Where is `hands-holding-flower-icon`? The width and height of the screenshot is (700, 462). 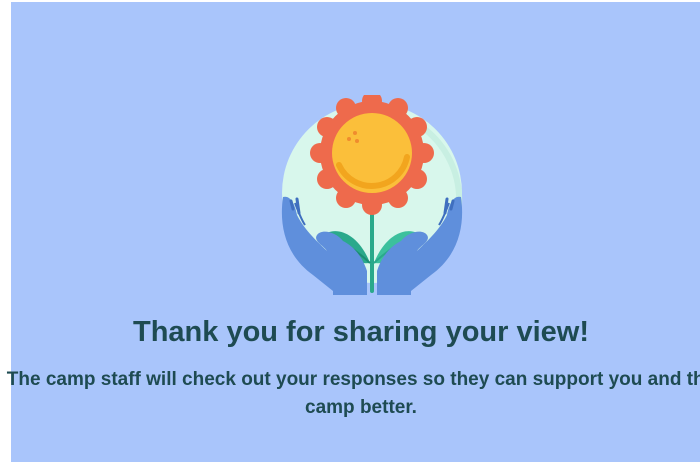
hands-holding-flower-icon is located at coordinates (372, 195).